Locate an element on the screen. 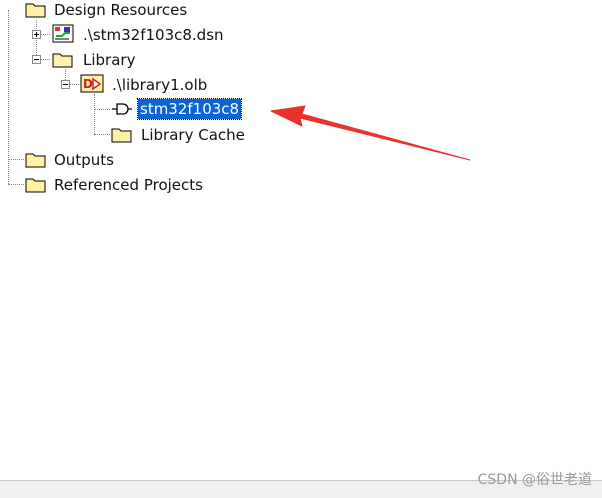  part-icon is located at coordinates (122, 109).